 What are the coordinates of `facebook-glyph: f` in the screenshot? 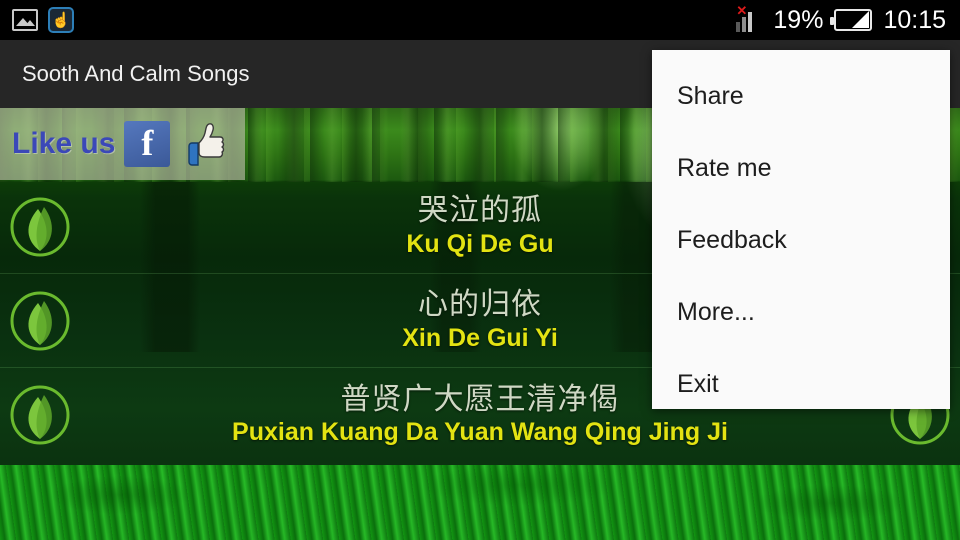 It's located at (147, 142).